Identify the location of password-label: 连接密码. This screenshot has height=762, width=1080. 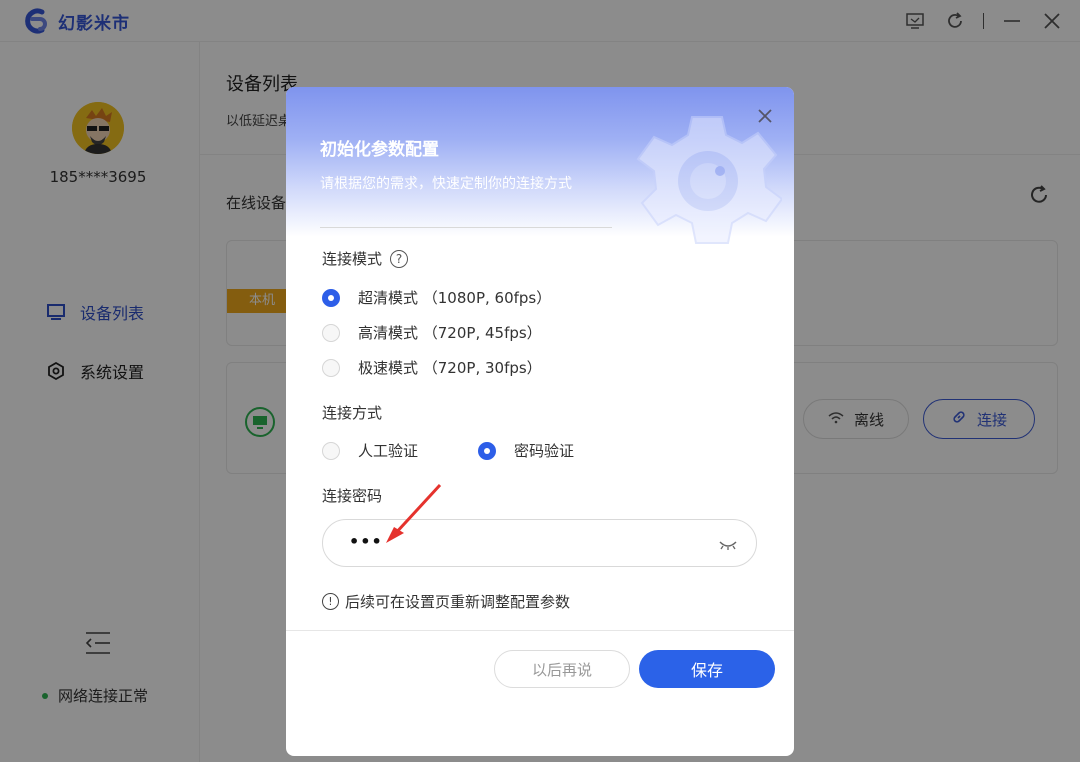
(352, 495).